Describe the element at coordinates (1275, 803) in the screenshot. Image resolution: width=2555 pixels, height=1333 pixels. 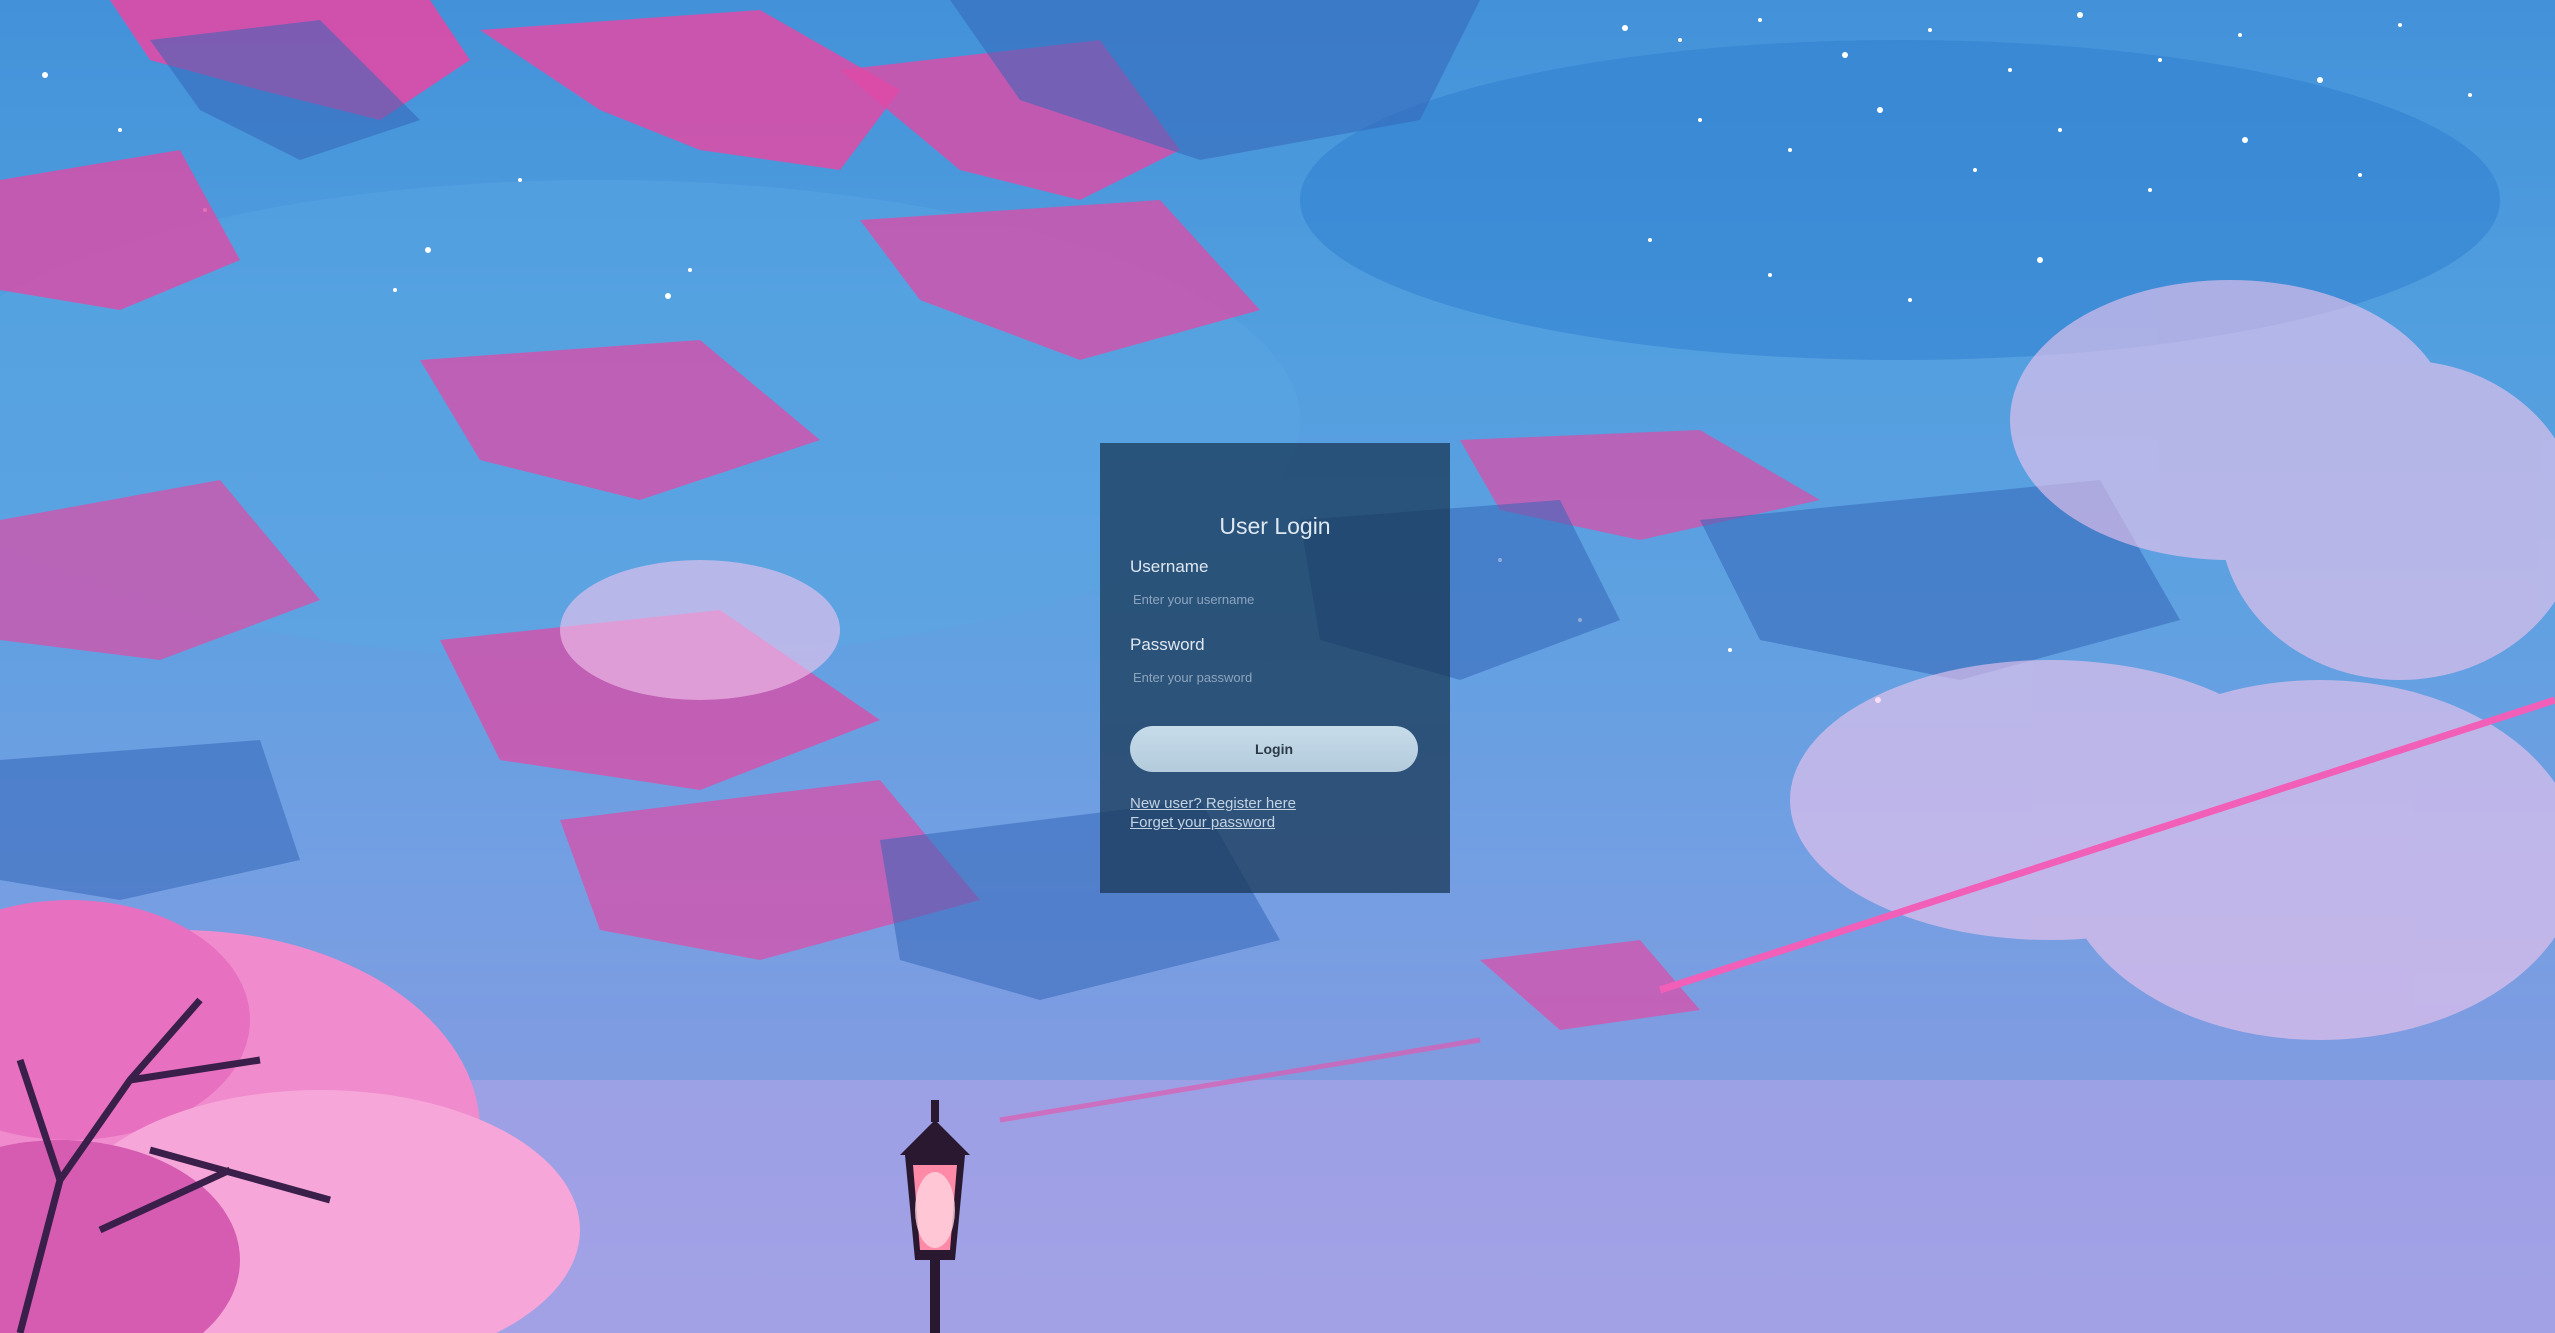
I see `register-link: New user? Register here` at that location.